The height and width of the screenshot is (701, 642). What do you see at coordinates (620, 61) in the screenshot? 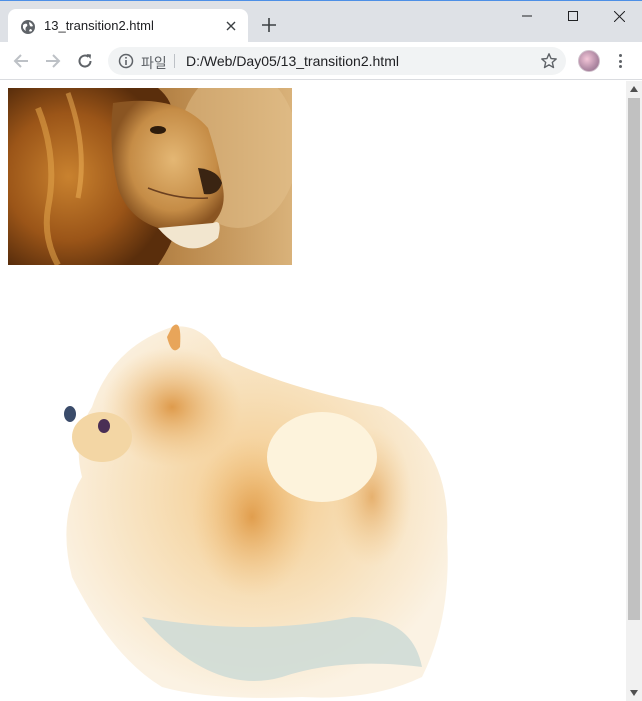
I see `kebab-menu-icon` at bounding box center [620, 61].